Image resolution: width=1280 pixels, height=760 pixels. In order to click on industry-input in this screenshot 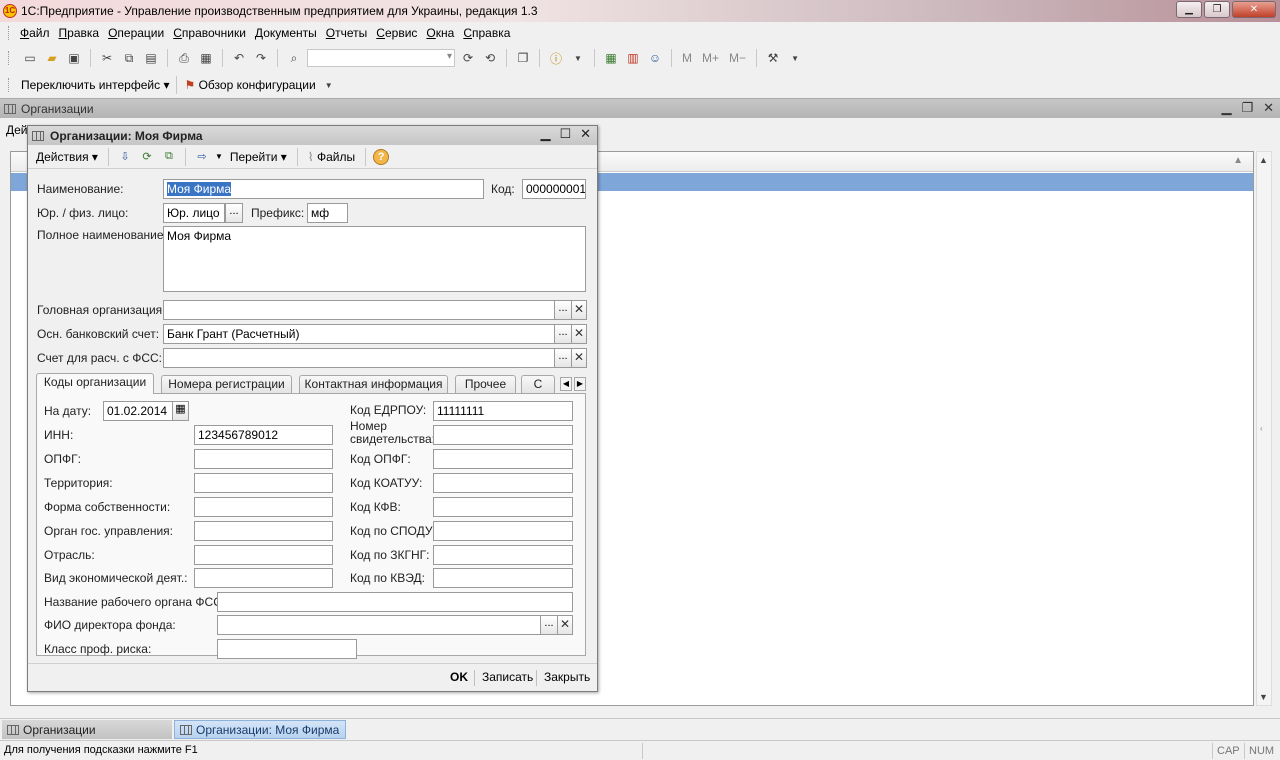, I will do `click(263, 555)`.